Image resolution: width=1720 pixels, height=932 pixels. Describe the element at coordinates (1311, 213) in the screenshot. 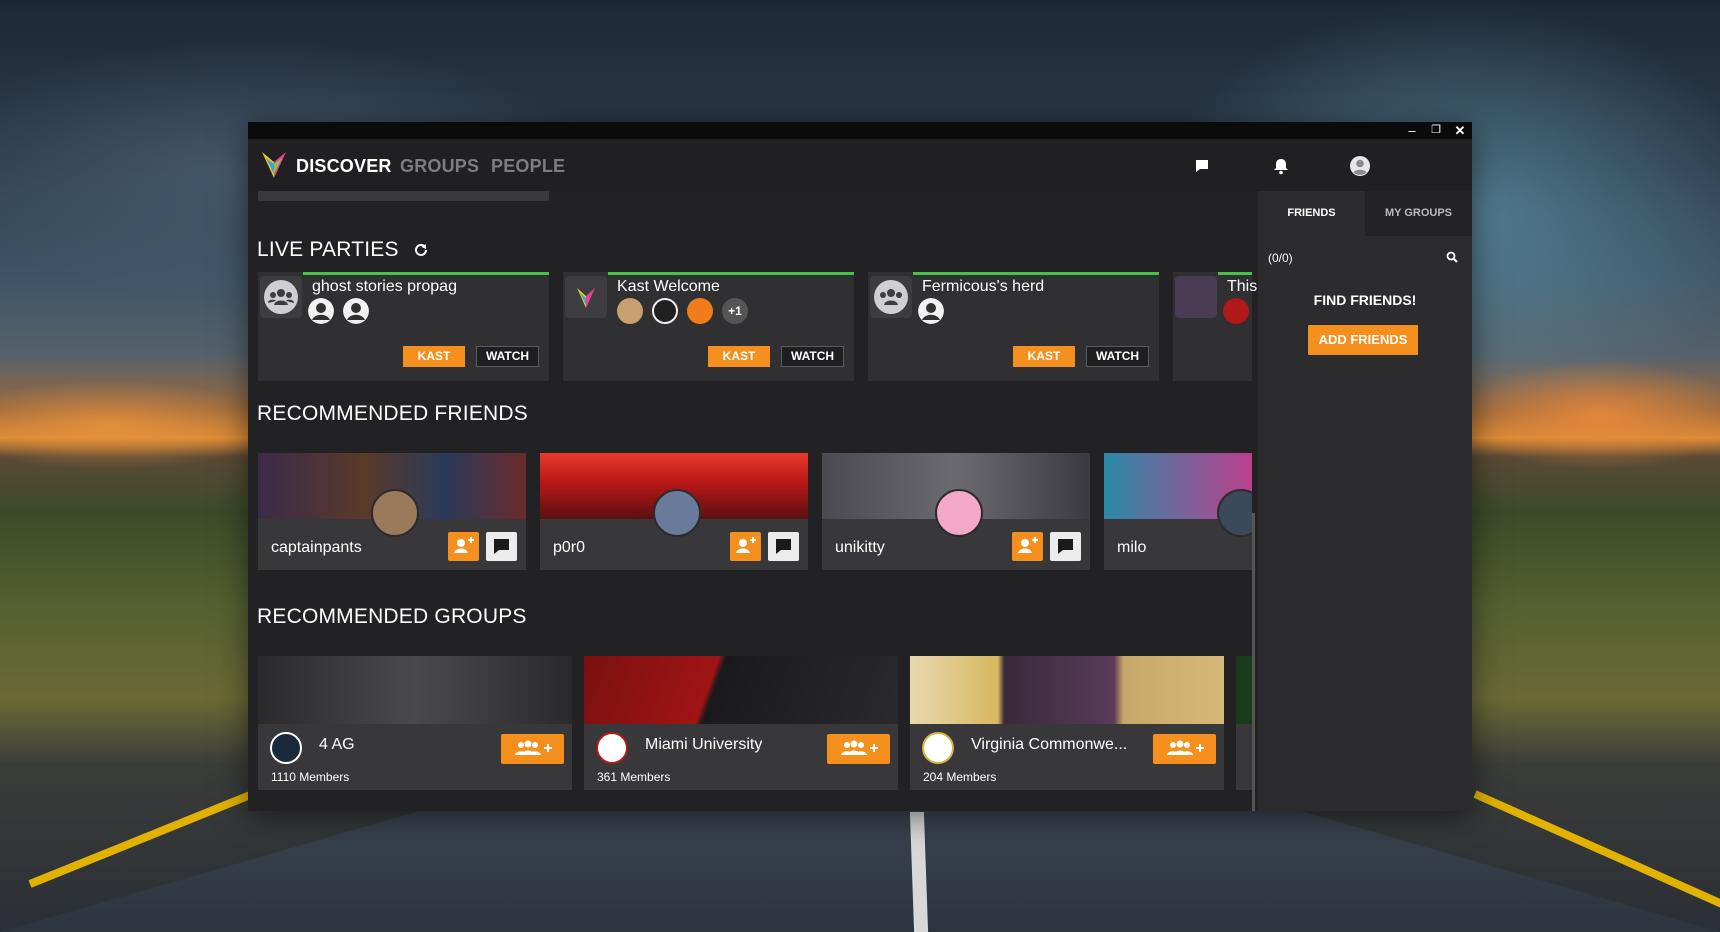

I see `tab-friends: FRIENDS` at that location.